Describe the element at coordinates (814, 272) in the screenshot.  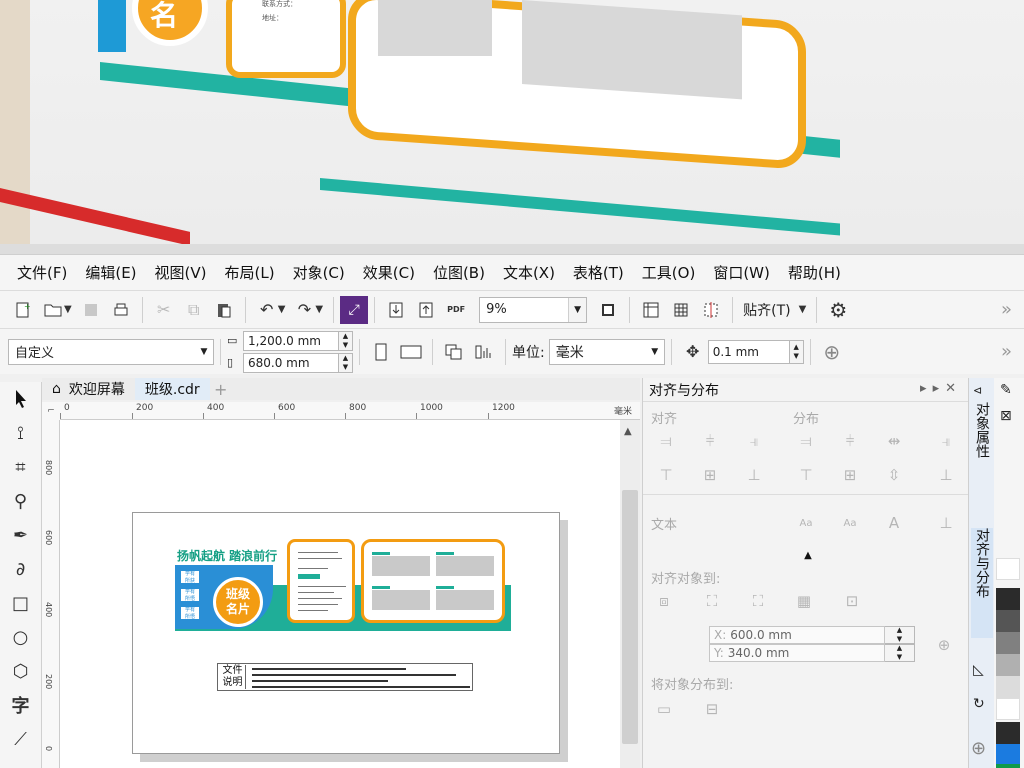
I see `menu-item: 帮助(H)` at that location.